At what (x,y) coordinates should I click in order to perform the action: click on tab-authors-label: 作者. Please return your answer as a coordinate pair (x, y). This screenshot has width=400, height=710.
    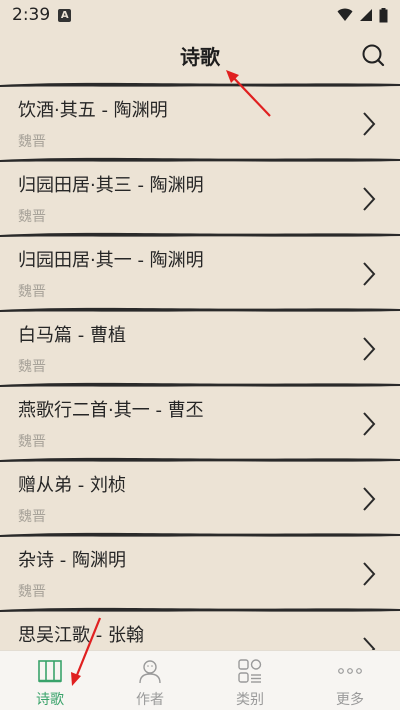
    Looking at the image, I should click on (150, 700).